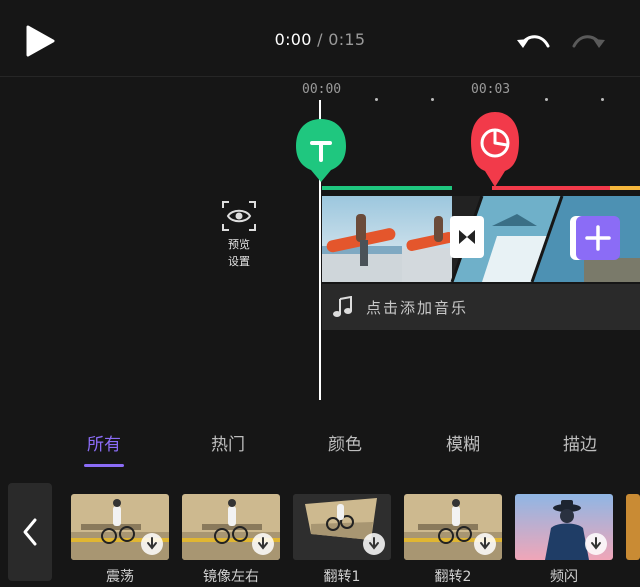  Describe the element at coordinates (104, 465) in the screenshot. I see `active-tab-indicator` at that location.